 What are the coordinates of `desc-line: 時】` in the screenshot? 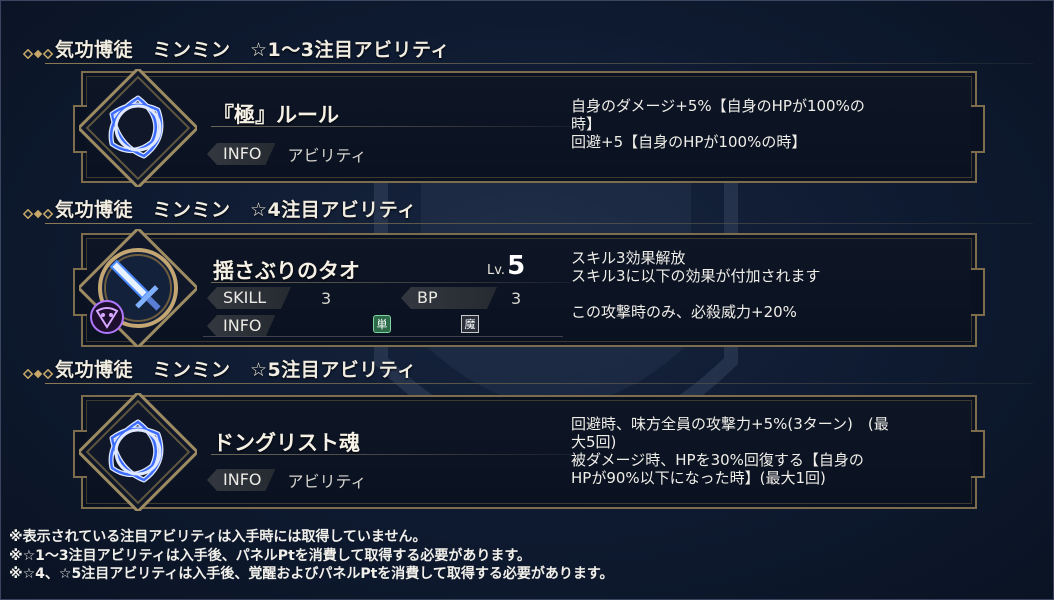 It's located at (586, 124).